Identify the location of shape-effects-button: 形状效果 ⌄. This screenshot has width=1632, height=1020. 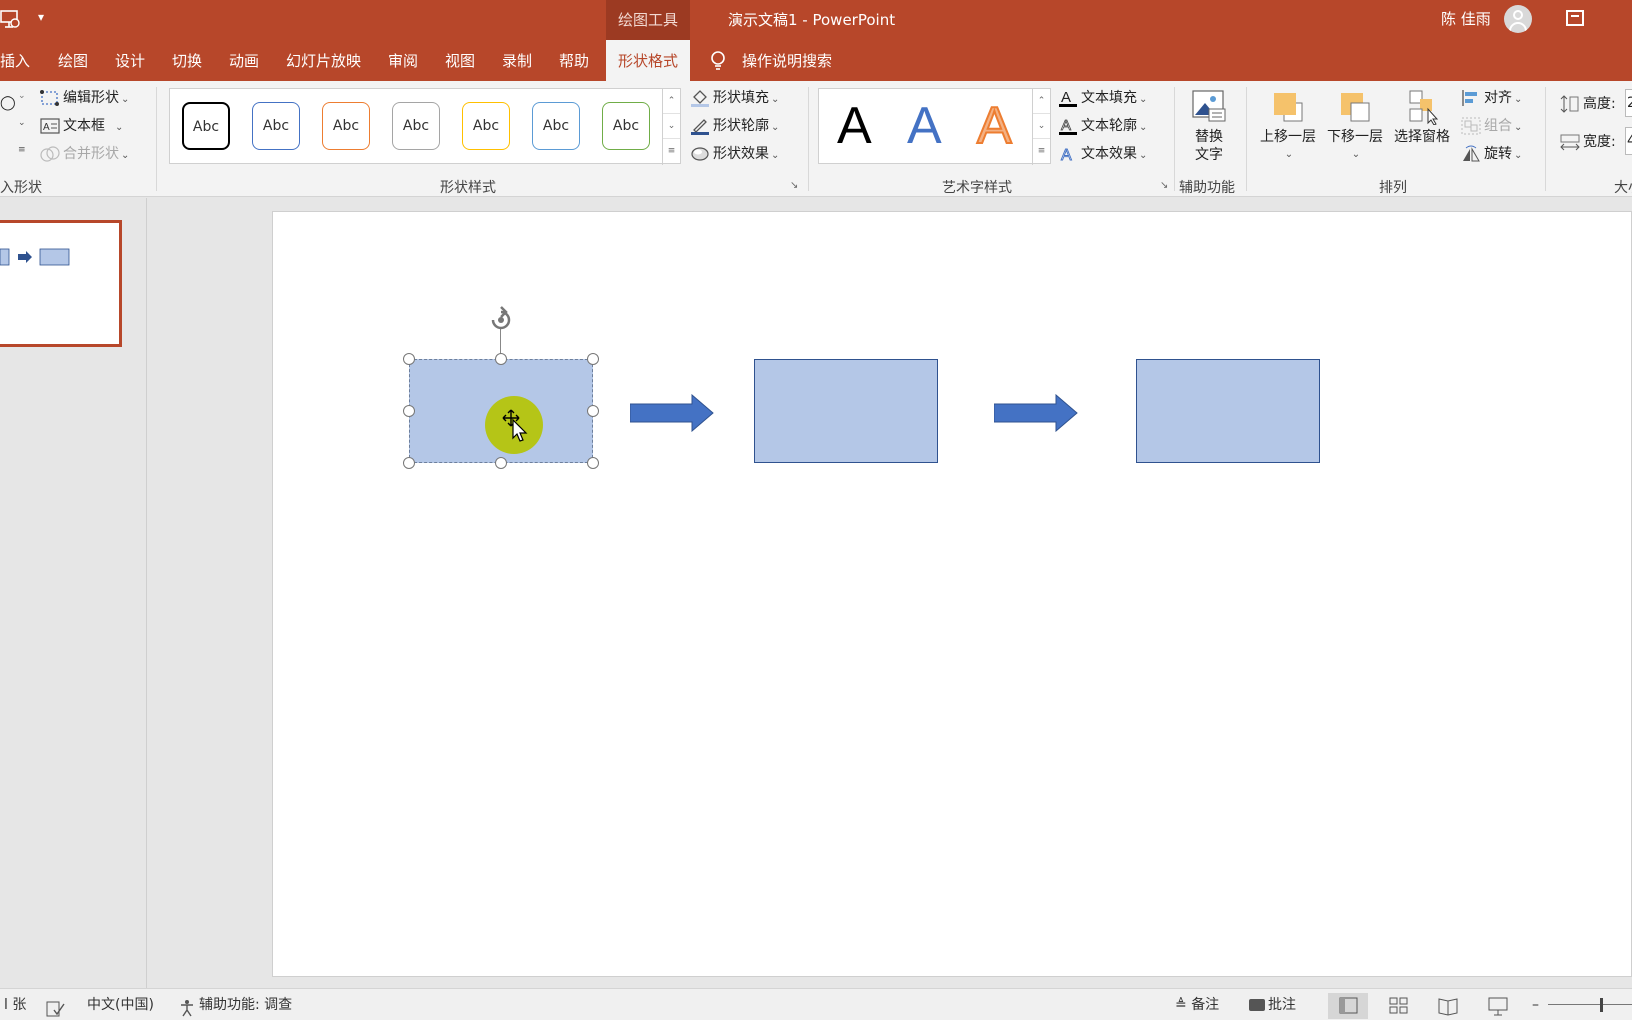
(734, 153).